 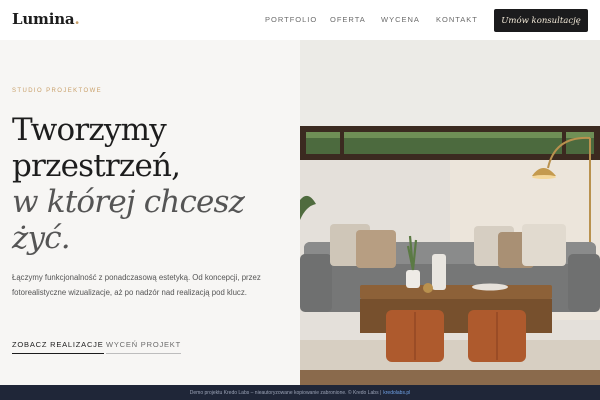 I want to click on brand-logo: Lumina., so click(x=46, y=19).